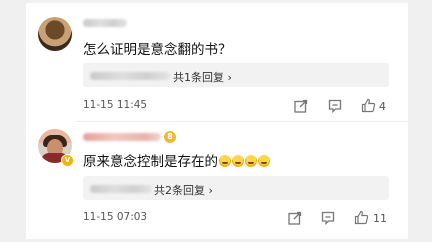  Describe the element at coordinates (202, 77) in the screenshot. I see `reply-count: 共1条回复 ›` at that location.